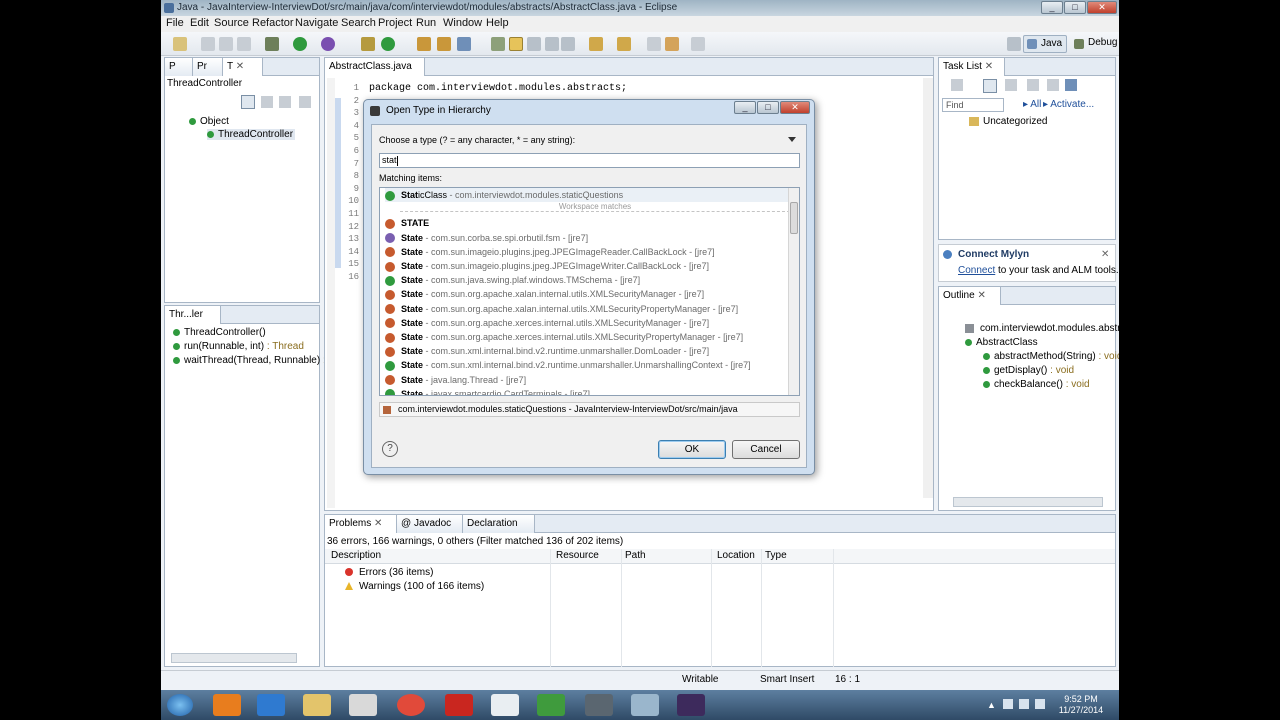  I want to click on view-menu-icon, so click(305, 102).